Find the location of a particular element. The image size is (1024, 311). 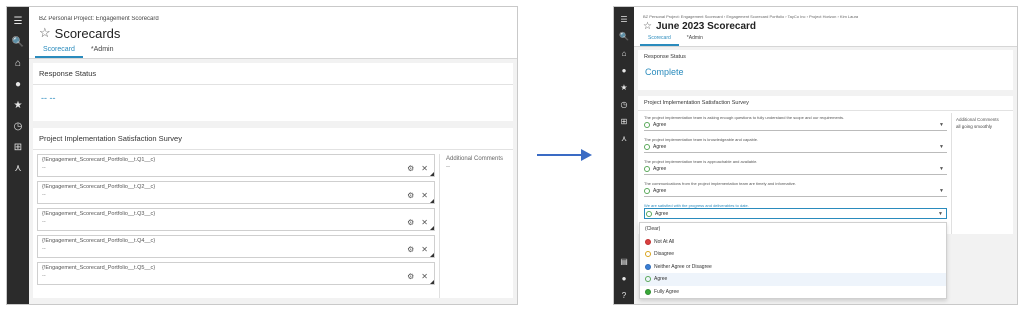

dropdown-option: Disagree is located at coordinates (793, 254).